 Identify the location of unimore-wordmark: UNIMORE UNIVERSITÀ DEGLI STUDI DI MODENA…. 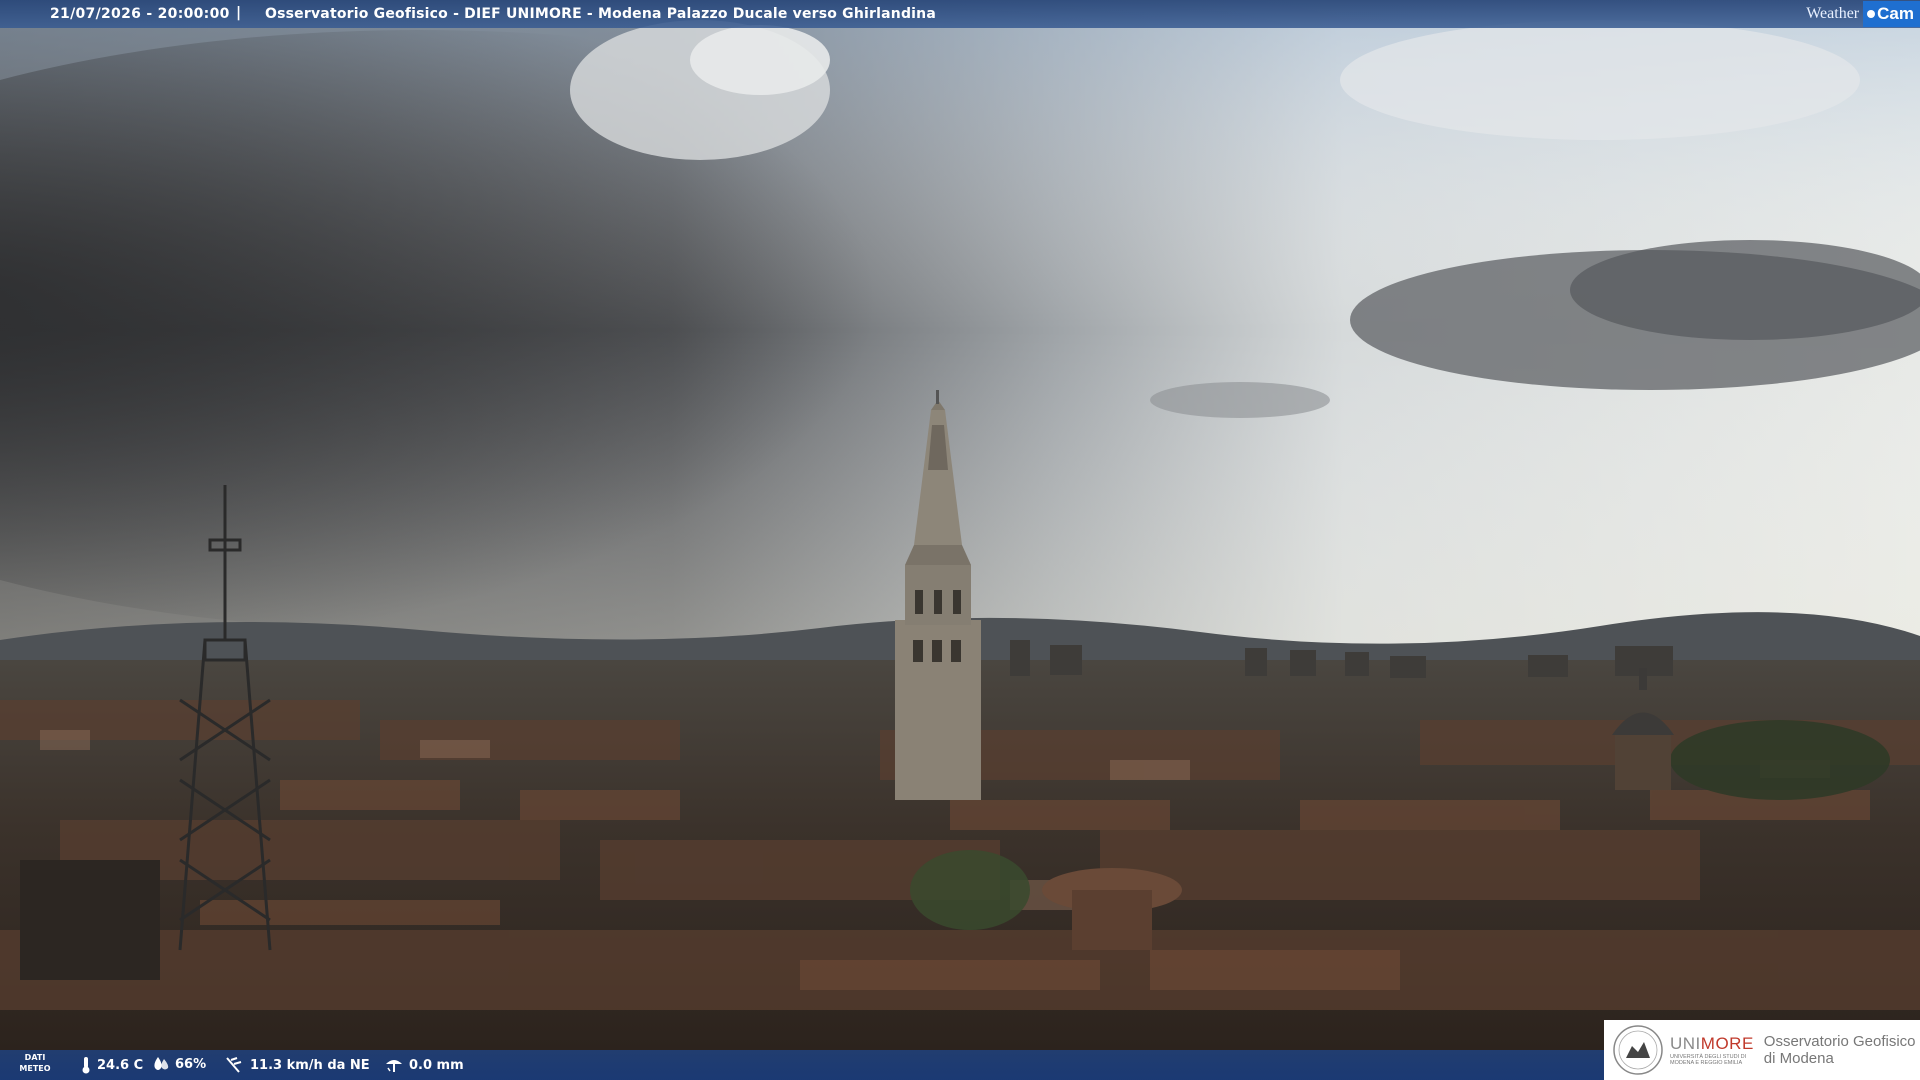
(1712, 1050).